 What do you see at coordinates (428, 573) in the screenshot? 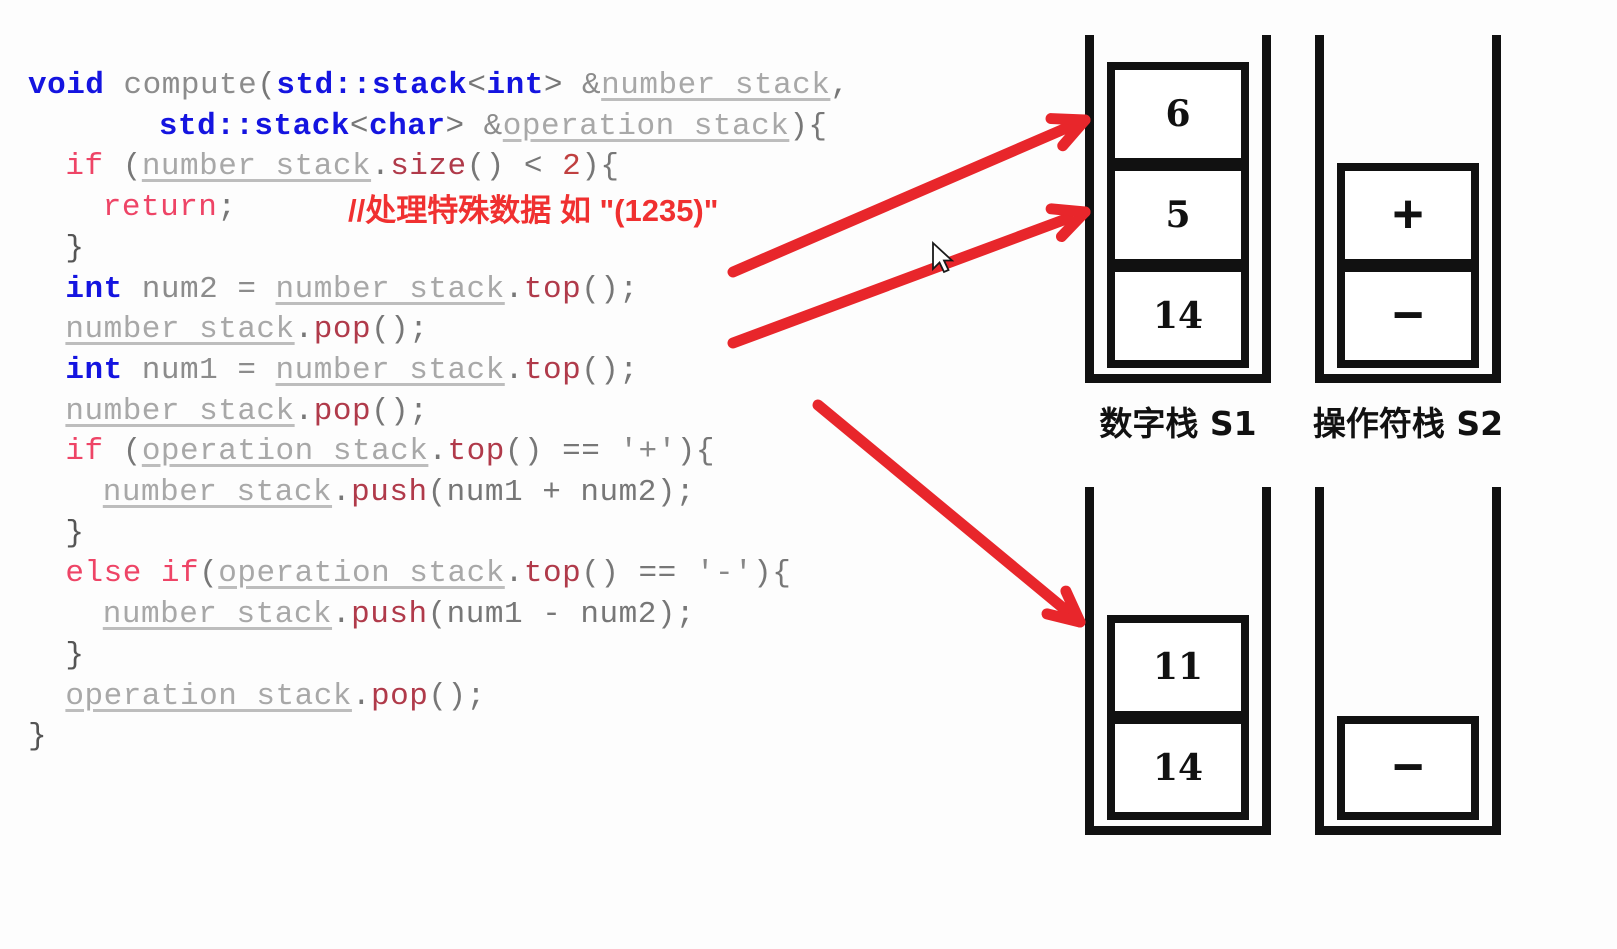
I see `code-line: else if(operation stack.top() == '-'){` at bounding box center [428, 573].